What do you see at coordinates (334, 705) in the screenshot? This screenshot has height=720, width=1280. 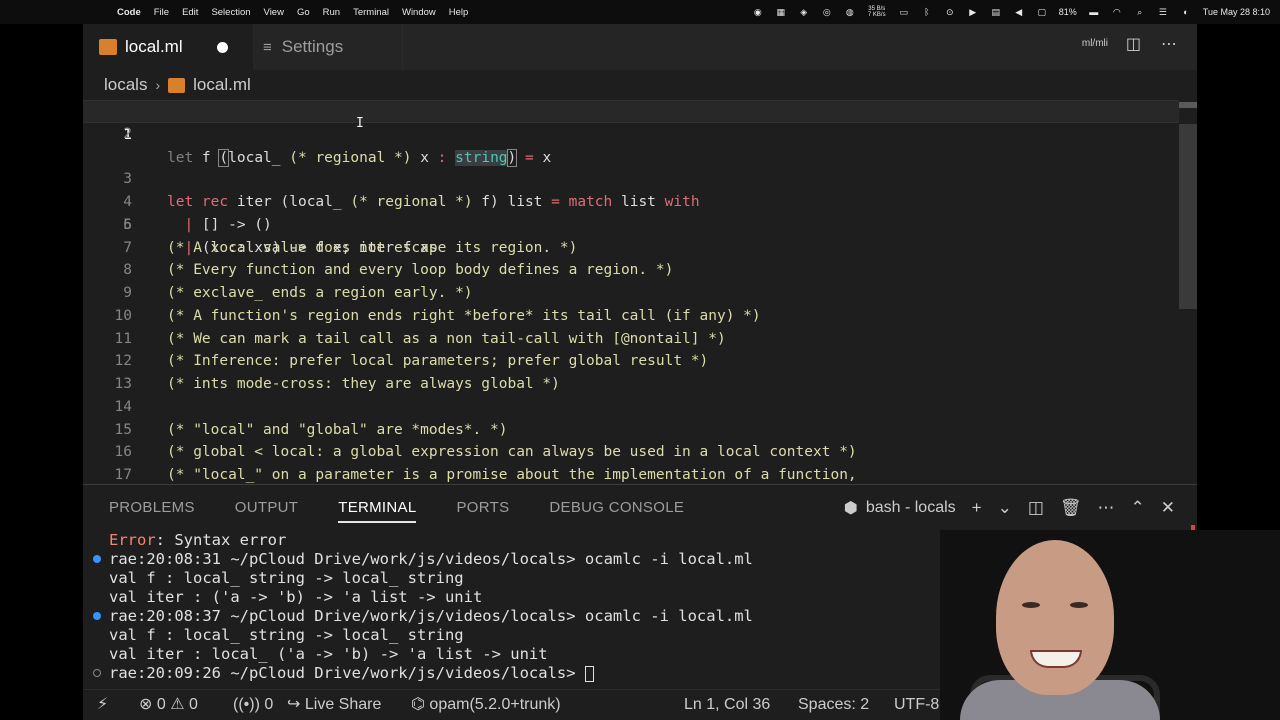 I see `live-share-button: ↪ Live Share` at bounding box center [334, 705].